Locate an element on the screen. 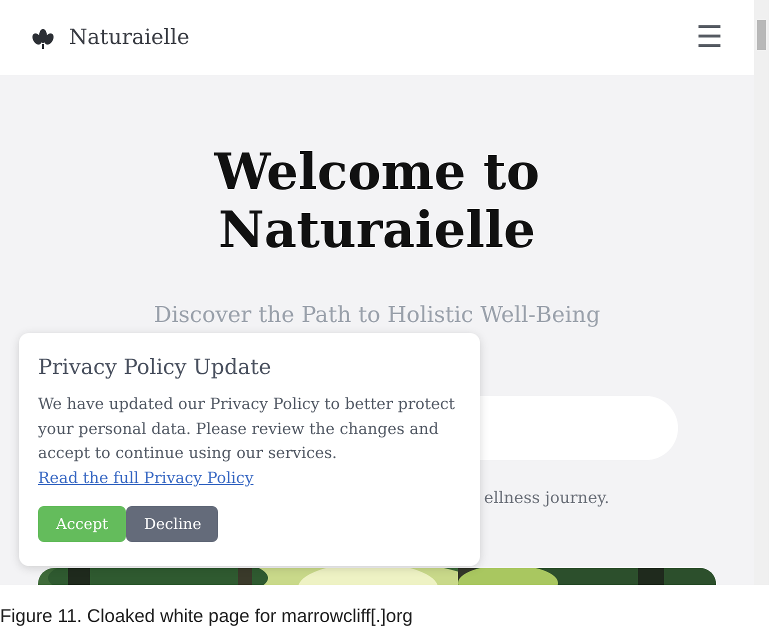  popup-title: Privacy Policy Update is located at coordinates (155, 367).